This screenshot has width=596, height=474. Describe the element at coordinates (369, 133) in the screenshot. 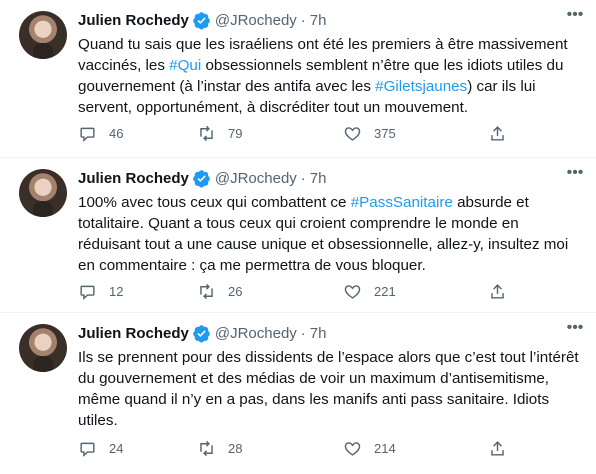

I see `like-button: 375` at that location.